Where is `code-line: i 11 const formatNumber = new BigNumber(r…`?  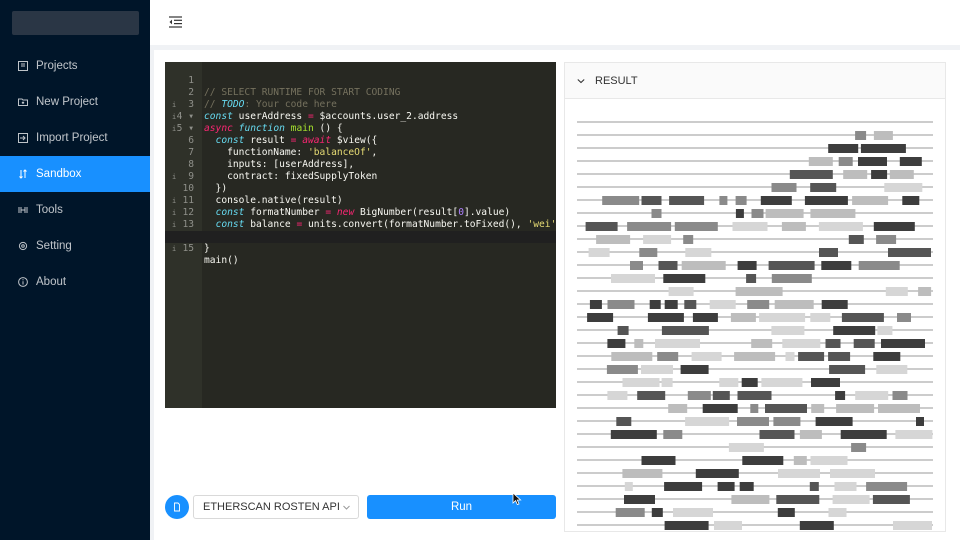
code-line: i 11 const formatNumber = new BigNumber(r… is located at coordinates (341, 206).